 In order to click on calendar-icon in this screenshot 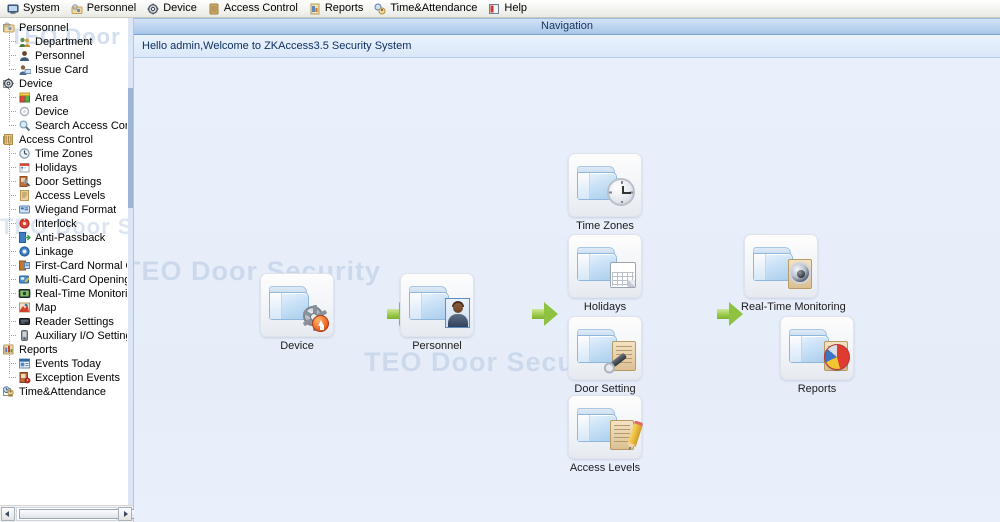, I will do `click(623, 275)`.